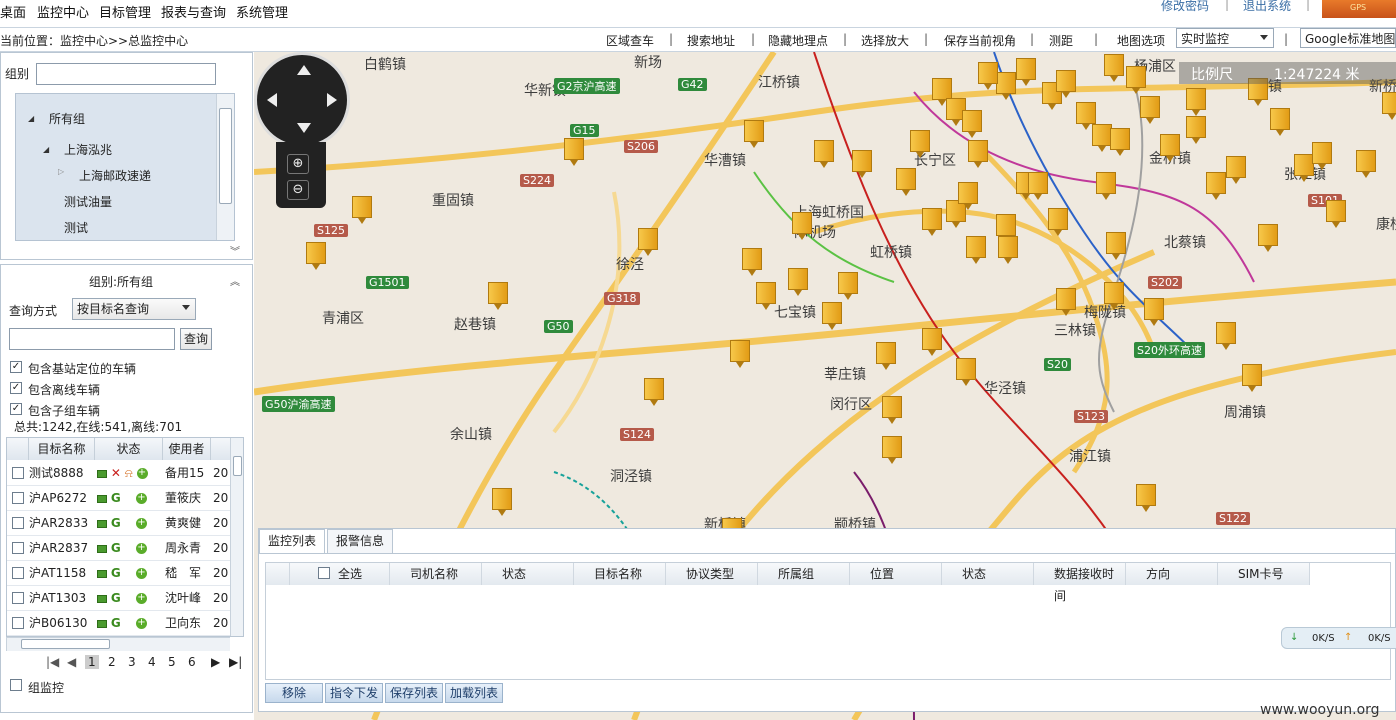 The image size is (1396, 720). Describe the element at coordinates (1225, 38) in the screenshot. I see `mode-select: 实时监控` at that location.